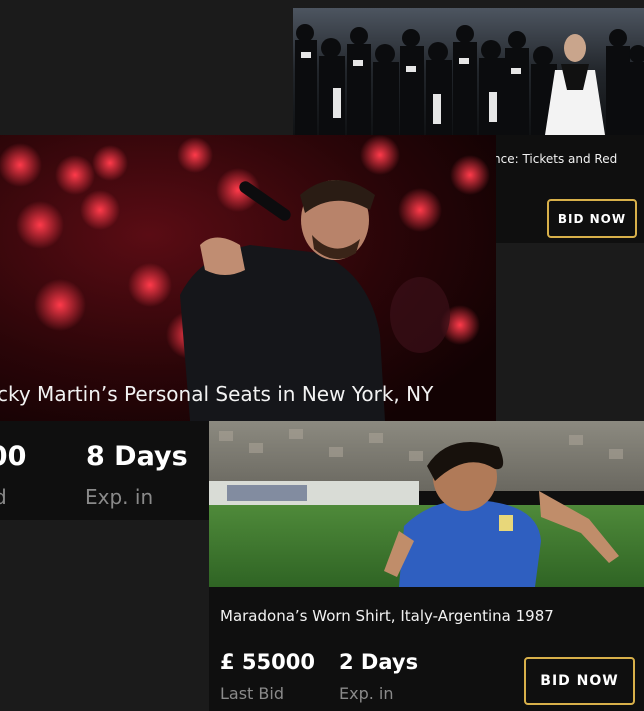  Describe the element at coordinates (468, 71) in the screenshot. I see `red-carpet-photographers-image` at that location.